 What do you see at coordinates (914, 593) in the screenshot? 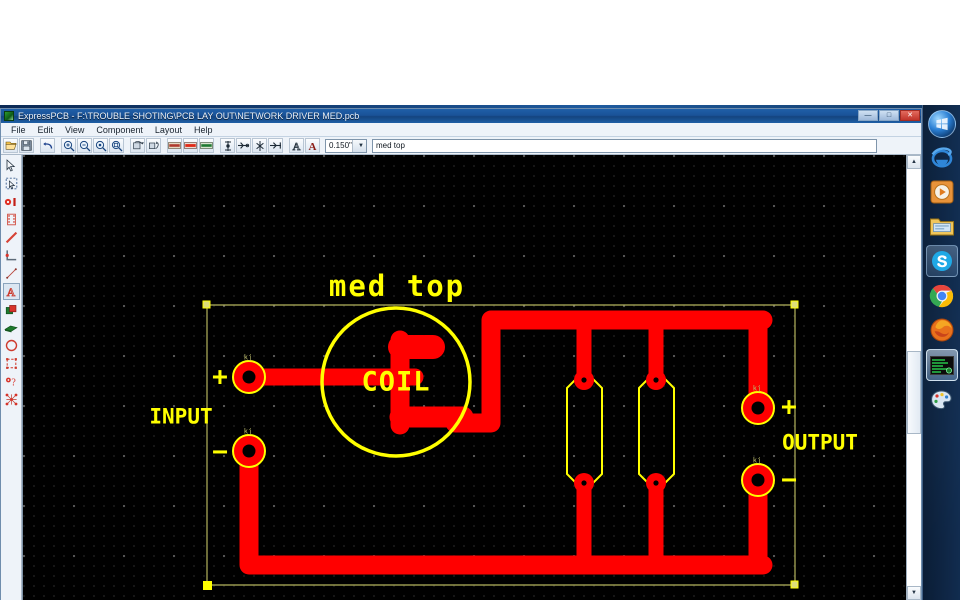
I see `scroll-down-button: ▼` at bounding box center [914, 593].